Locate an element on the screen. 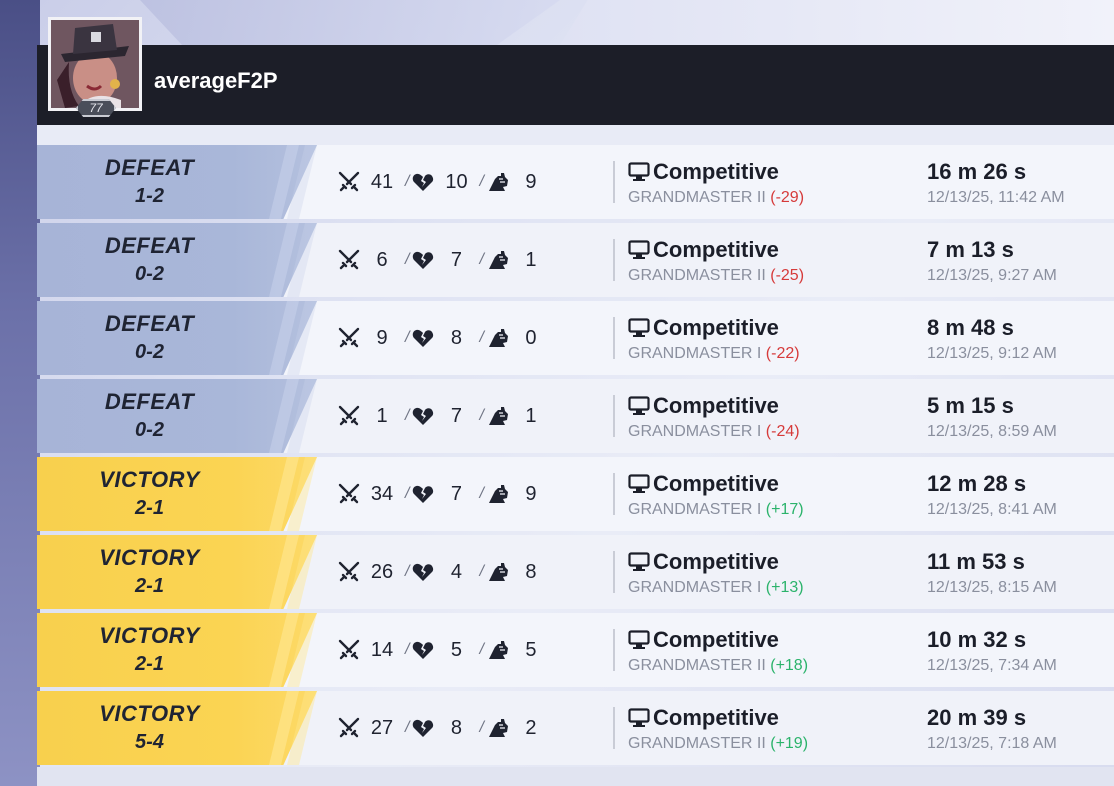  match-duration: 11 m 53 s is located at coordinates (976, 561).